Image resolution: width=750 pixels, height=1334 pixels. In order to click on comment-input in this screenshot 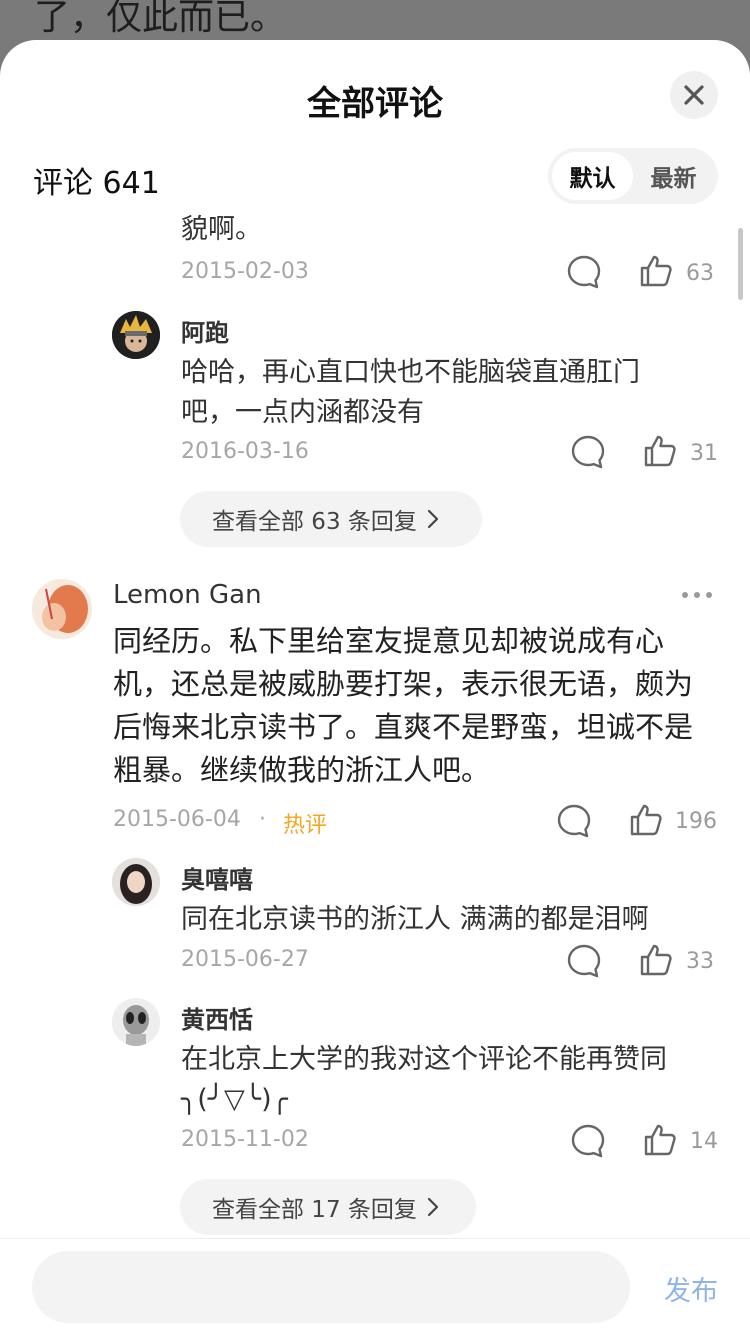, I will do `click(331, 1287)`.